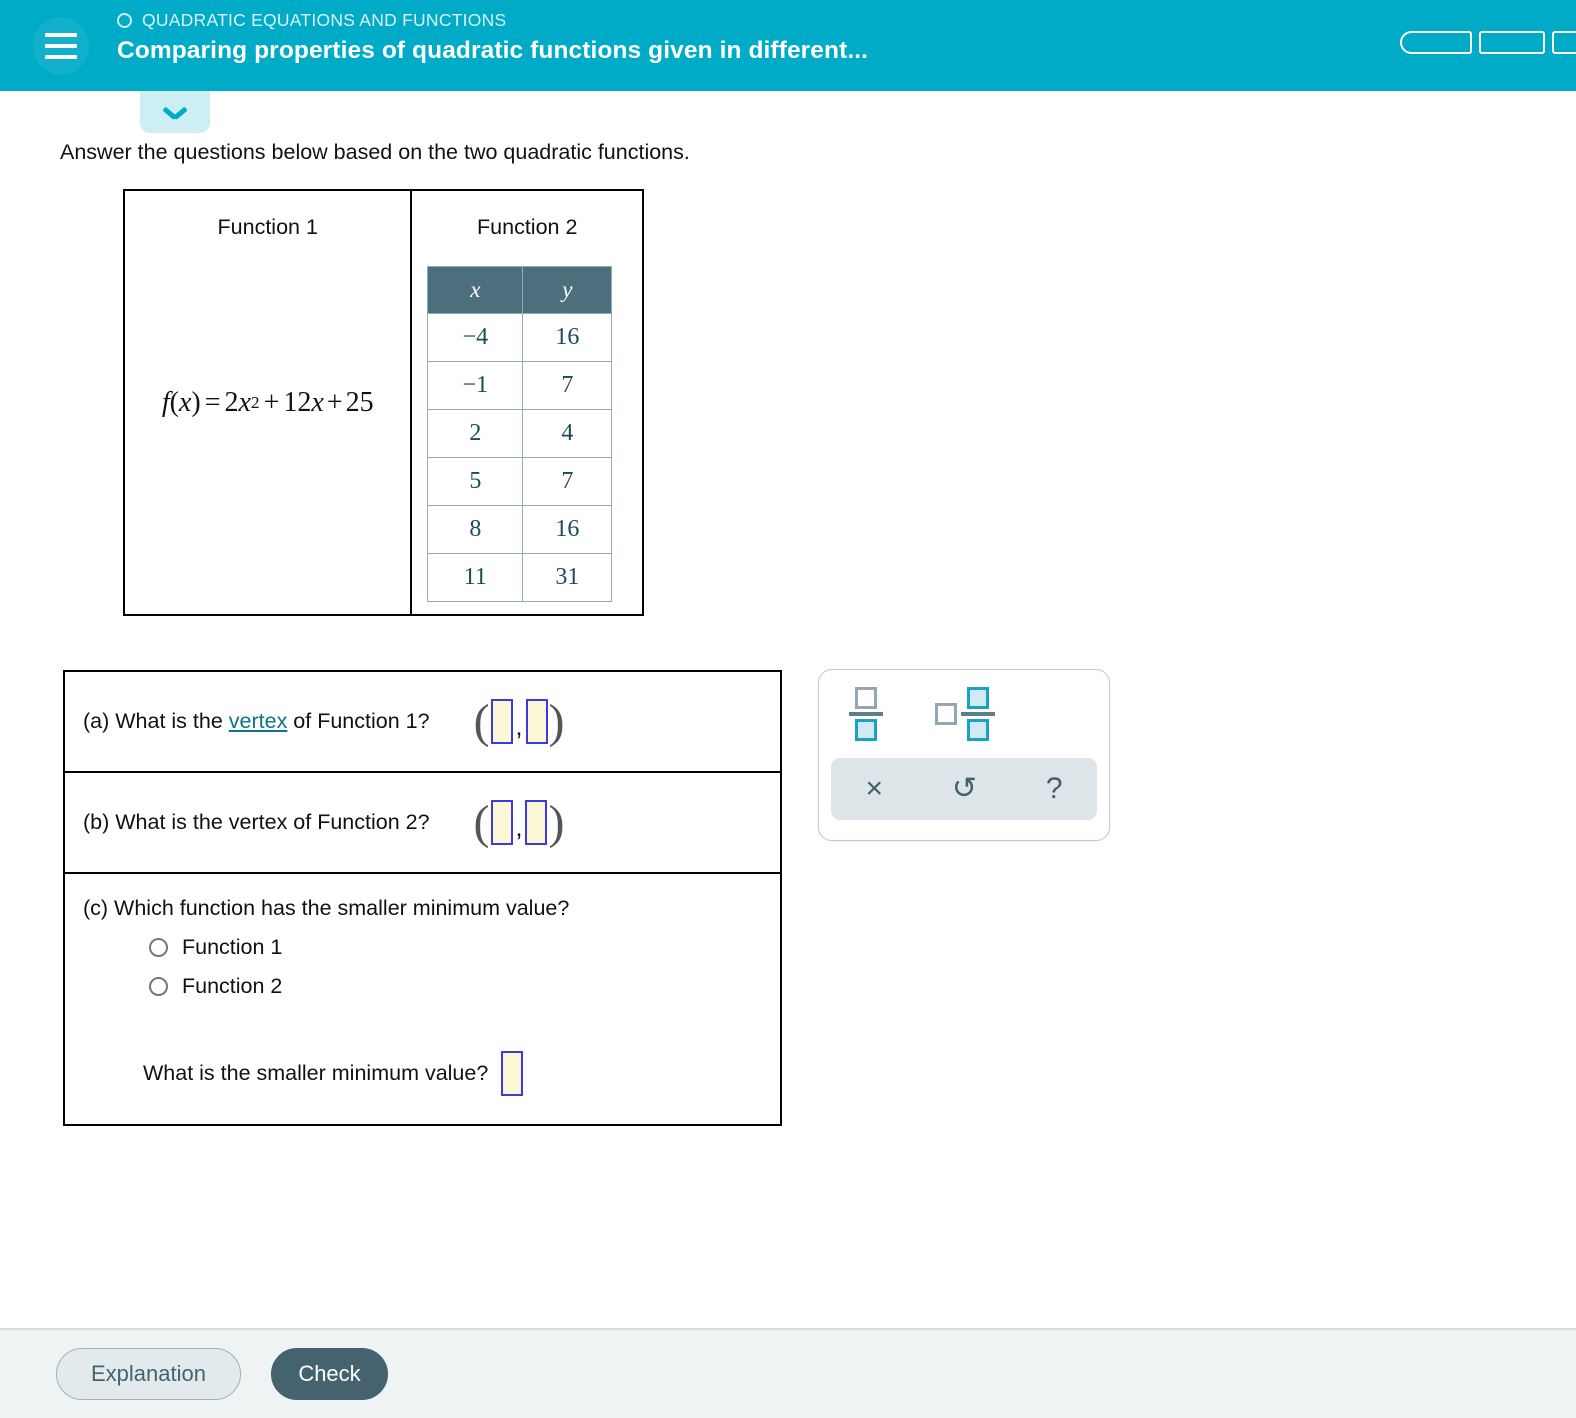 This screenshot has width=1576, height=1418. I want to click on fraction-bar, so click(978, 714).